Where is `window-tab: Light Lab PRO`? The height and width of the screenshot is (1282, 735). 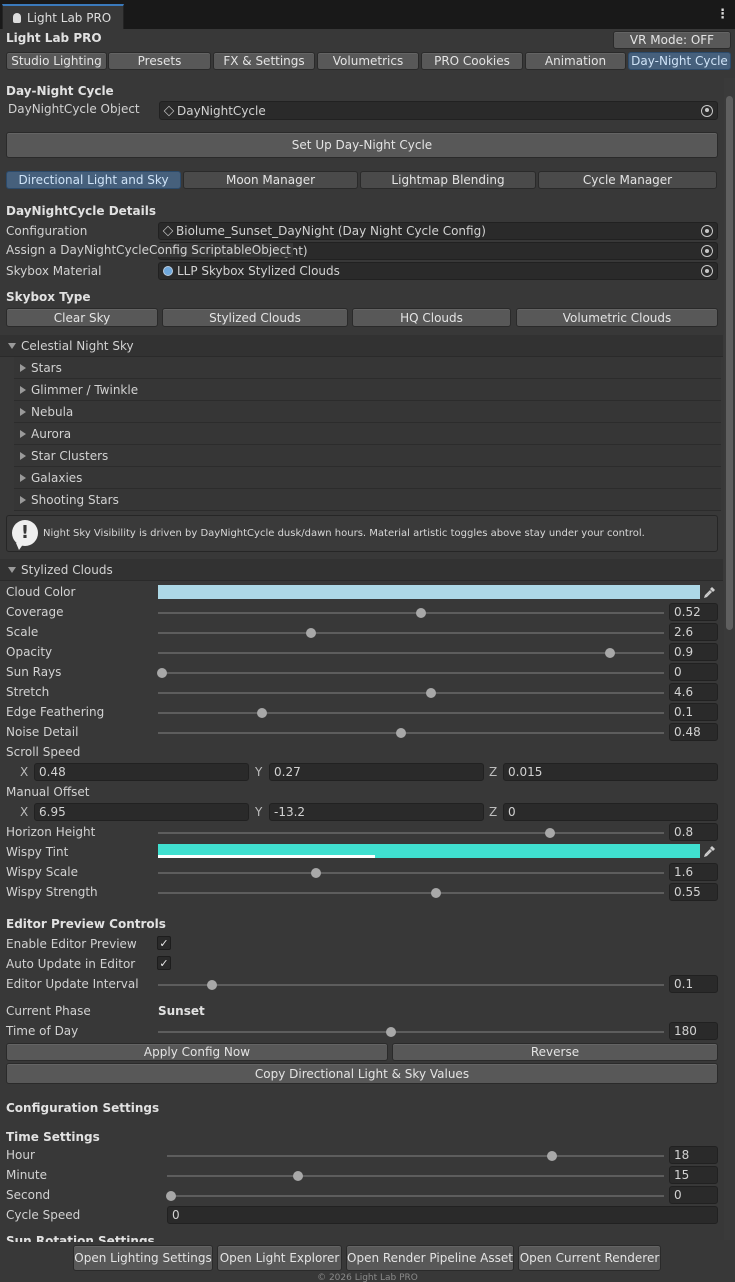
window-tab: Light Lab PRO is located at coordinates (63, 16).